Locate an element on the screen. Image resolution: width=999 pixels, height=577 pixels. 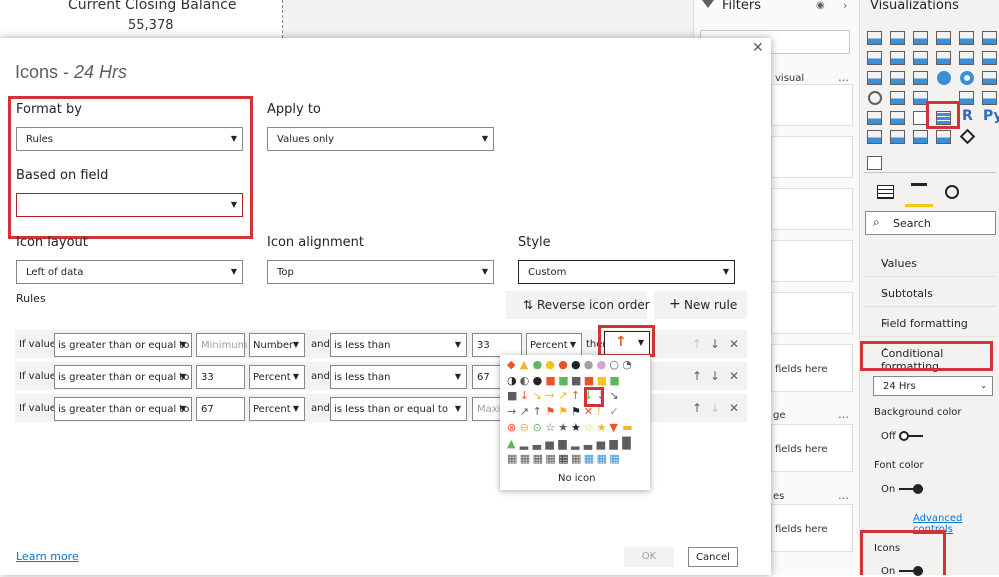
100-stacked-column-chart-icon is located at coordinates (989, 38).